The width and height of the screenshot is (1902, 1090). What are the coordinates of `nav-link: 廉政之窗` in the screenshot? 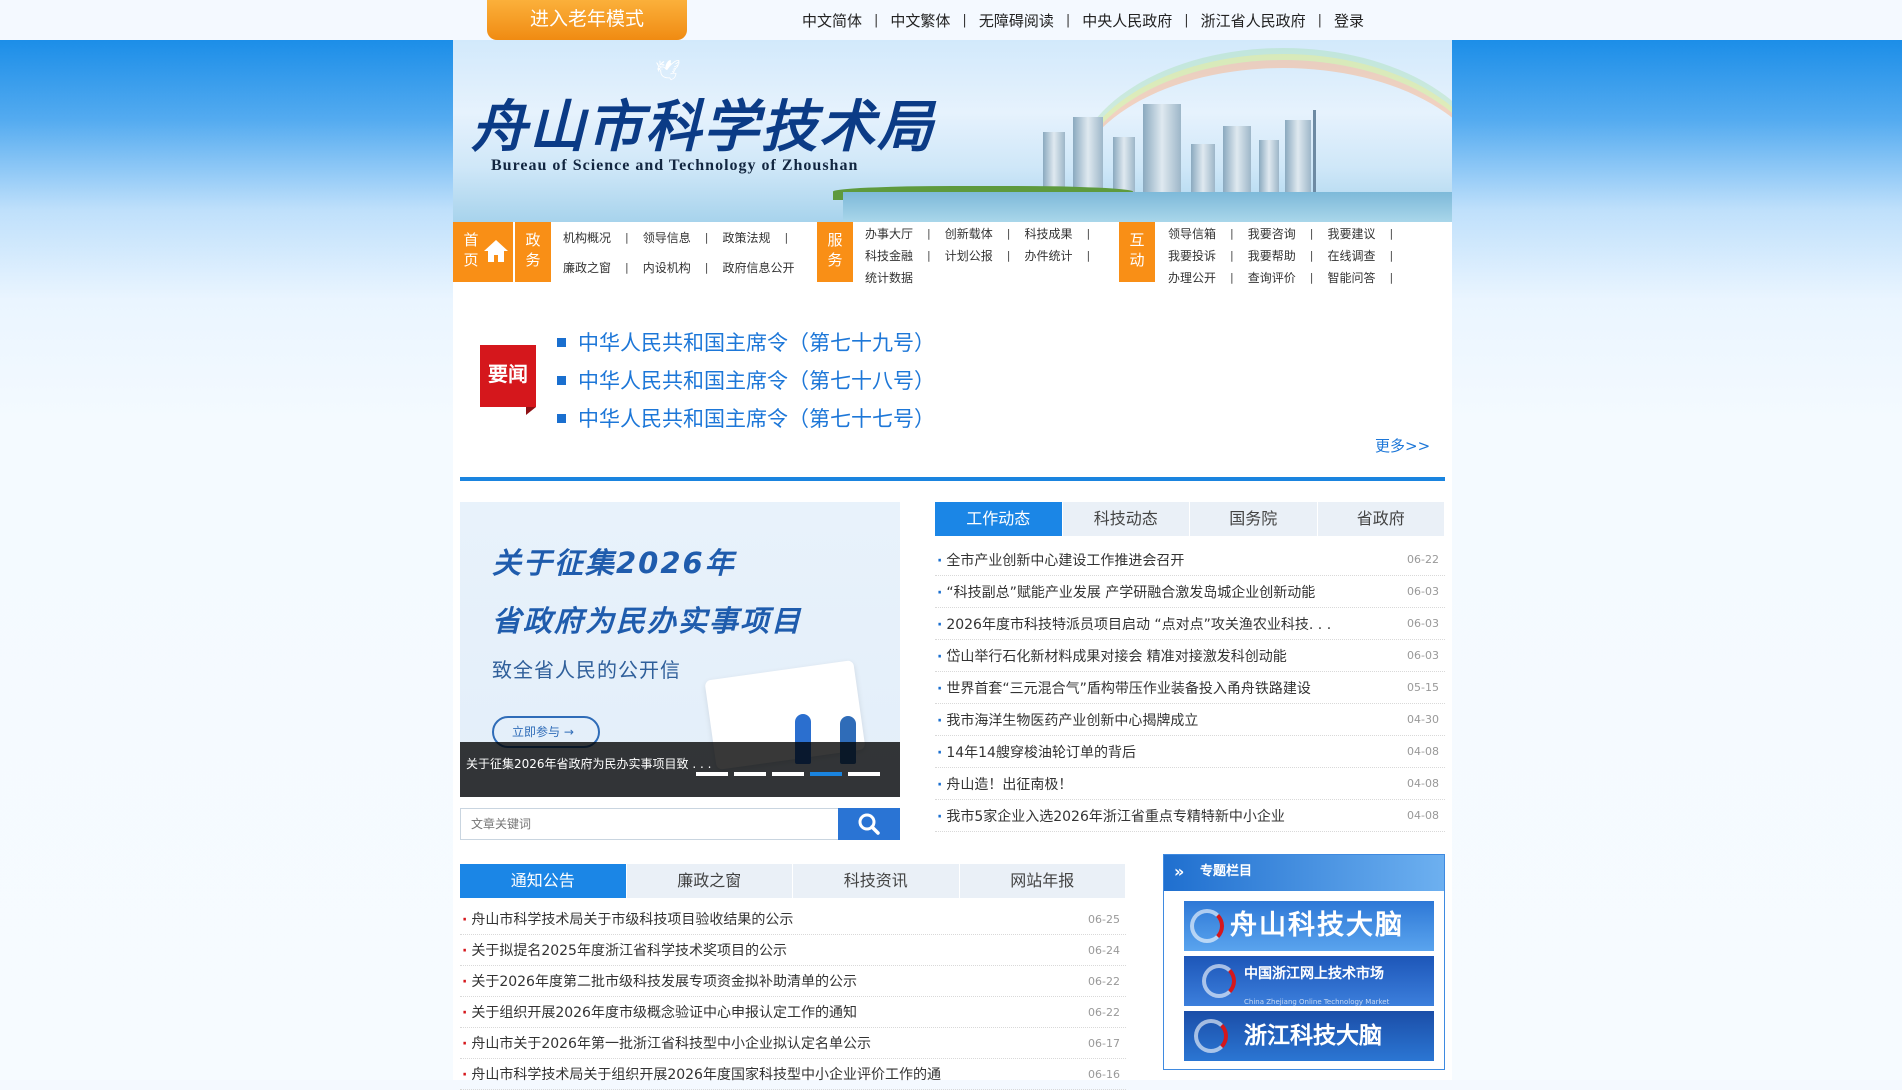 It's located at (587, 267).